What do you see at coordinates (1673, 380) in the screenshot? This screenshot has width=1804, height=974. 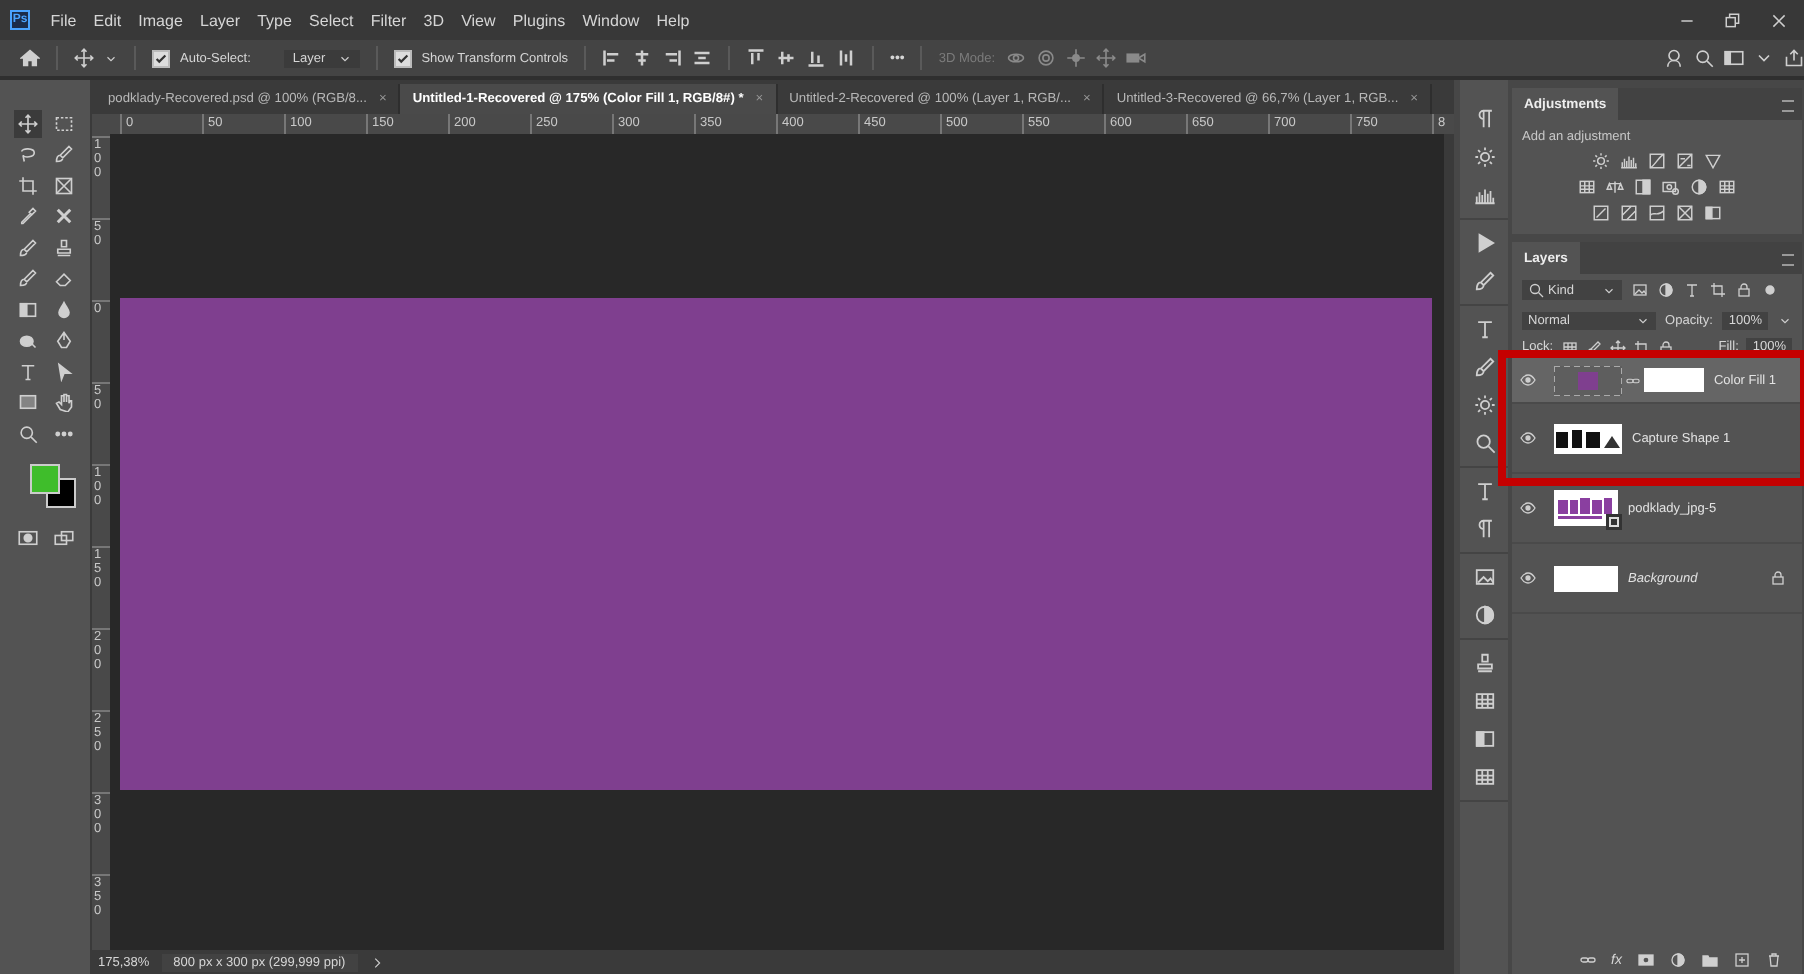 I see `mask-thumbnail` at bounding box center [1673, 380].